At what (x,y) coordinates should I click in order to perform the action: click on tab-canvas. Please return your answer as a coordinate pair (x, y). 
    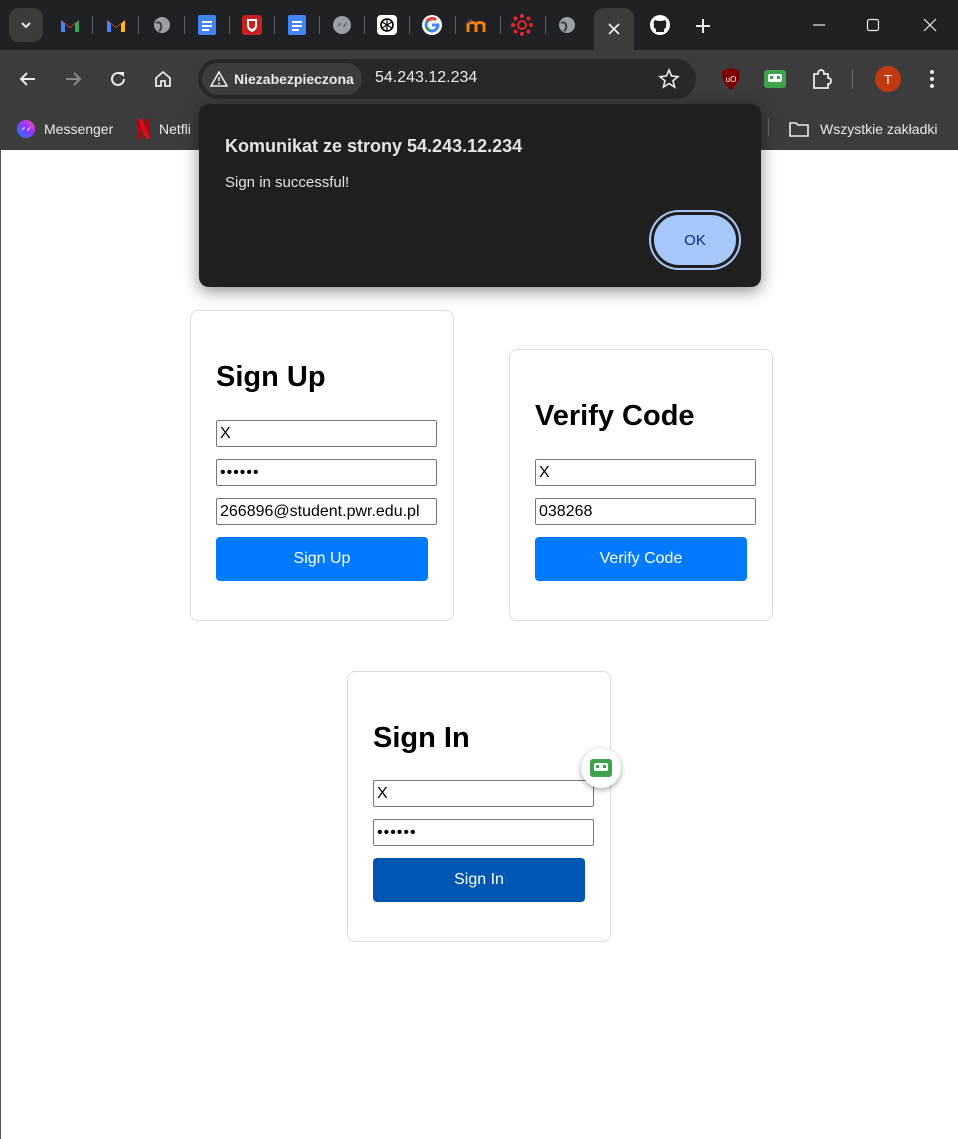
    Looking at the image, I should click on (522, 25).